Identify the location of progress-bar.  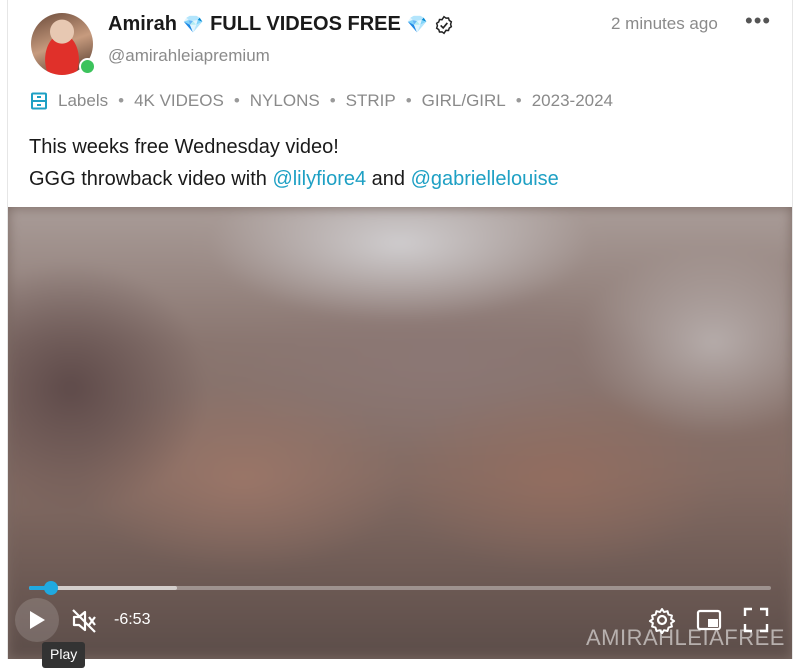
(400, 588).